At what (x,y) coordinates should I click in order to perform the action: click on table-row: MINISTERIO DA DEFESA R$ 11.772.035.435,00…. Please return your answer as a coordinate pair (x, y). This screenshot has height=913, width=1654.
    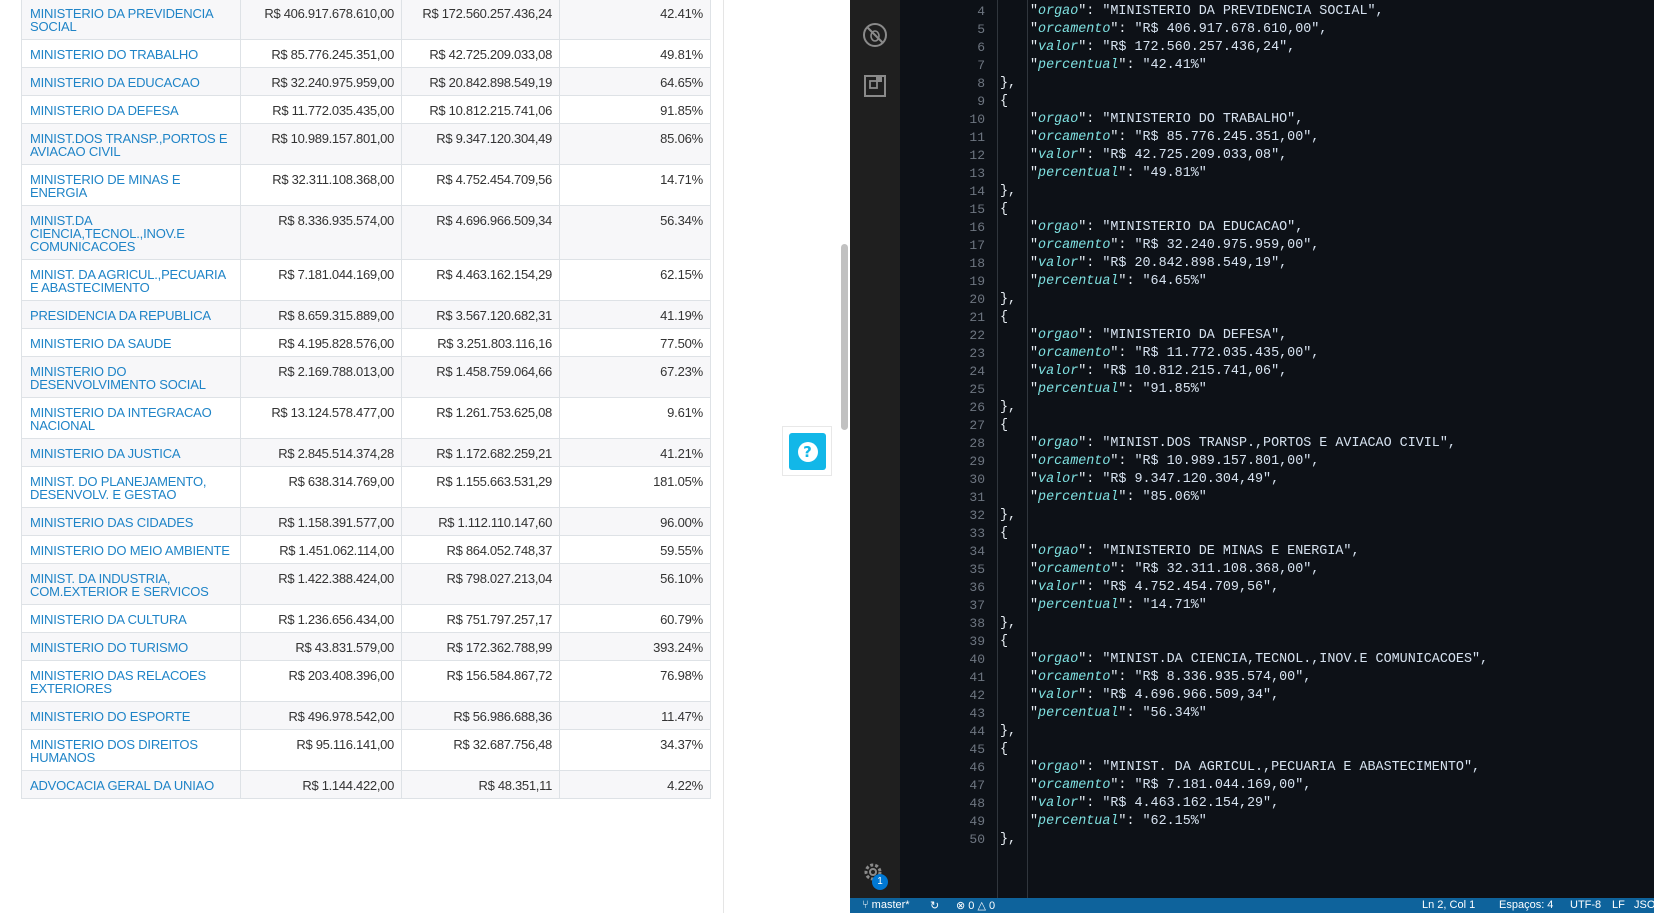
    Looking at the image, I should click on (366, 109).